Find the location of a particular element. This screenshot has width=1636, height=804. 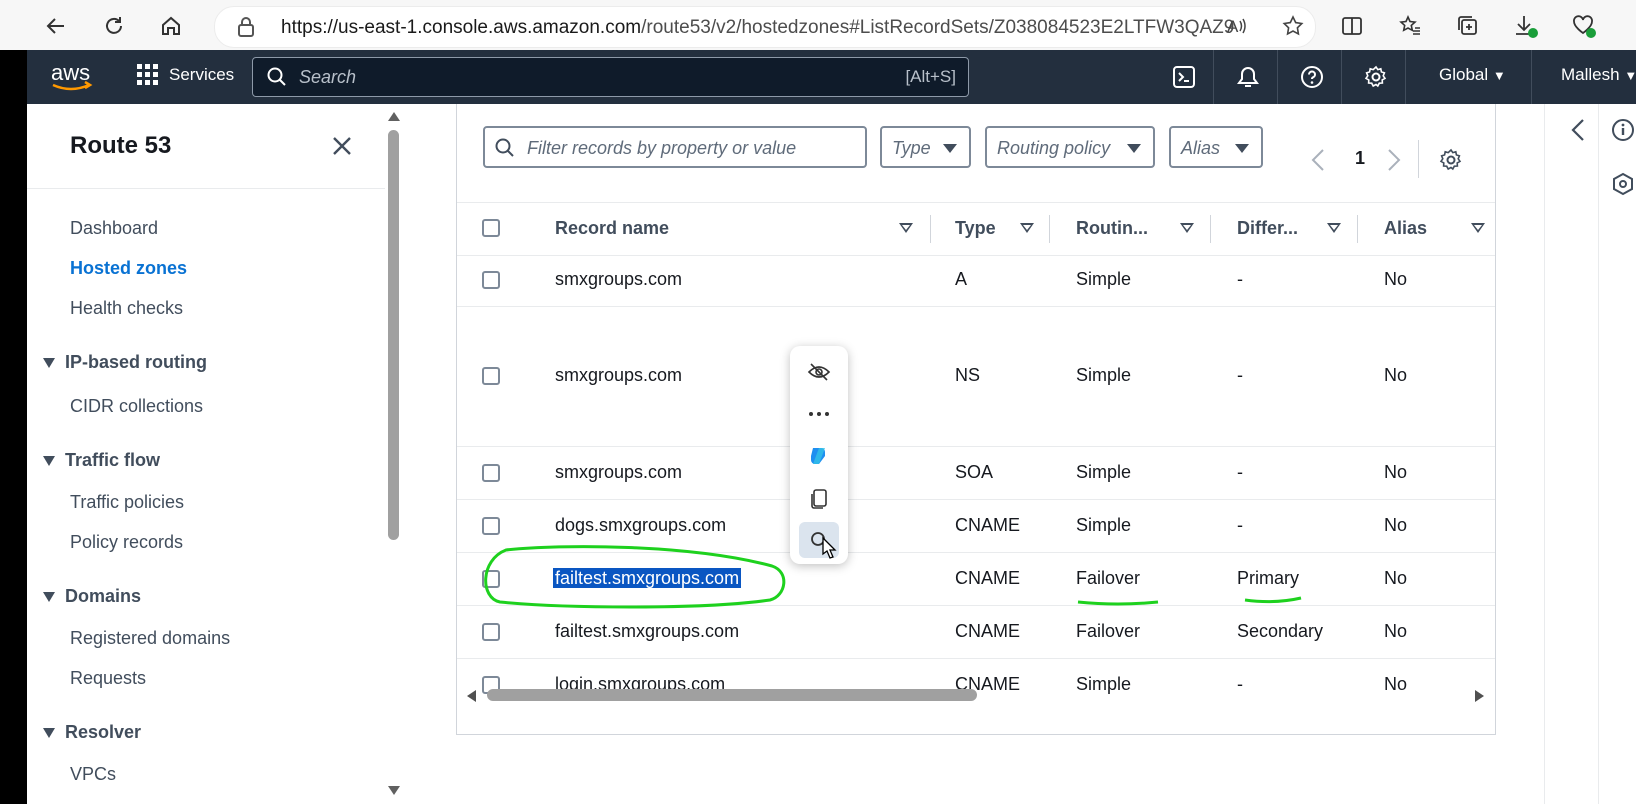

hide-eye-icon is located at coordinates (819, 372).